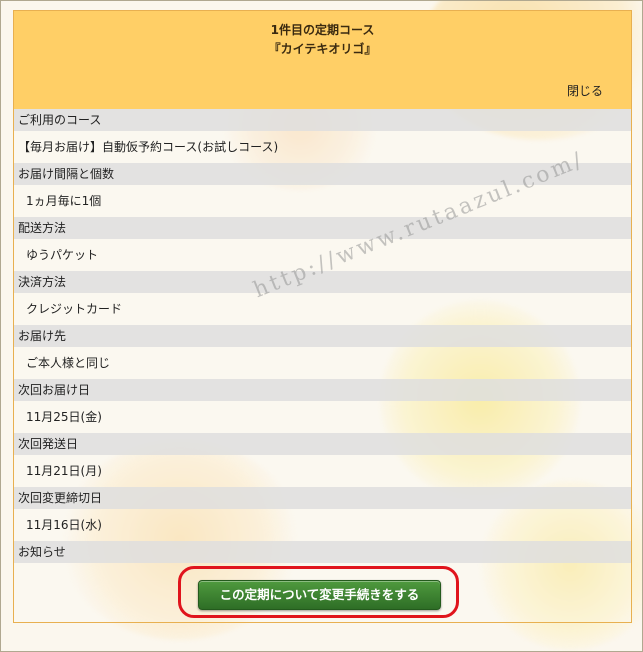 Image resolution: width=643 pixels, height=652 pixels. I want to click on close-link: 閉じる, so click(585, 90).